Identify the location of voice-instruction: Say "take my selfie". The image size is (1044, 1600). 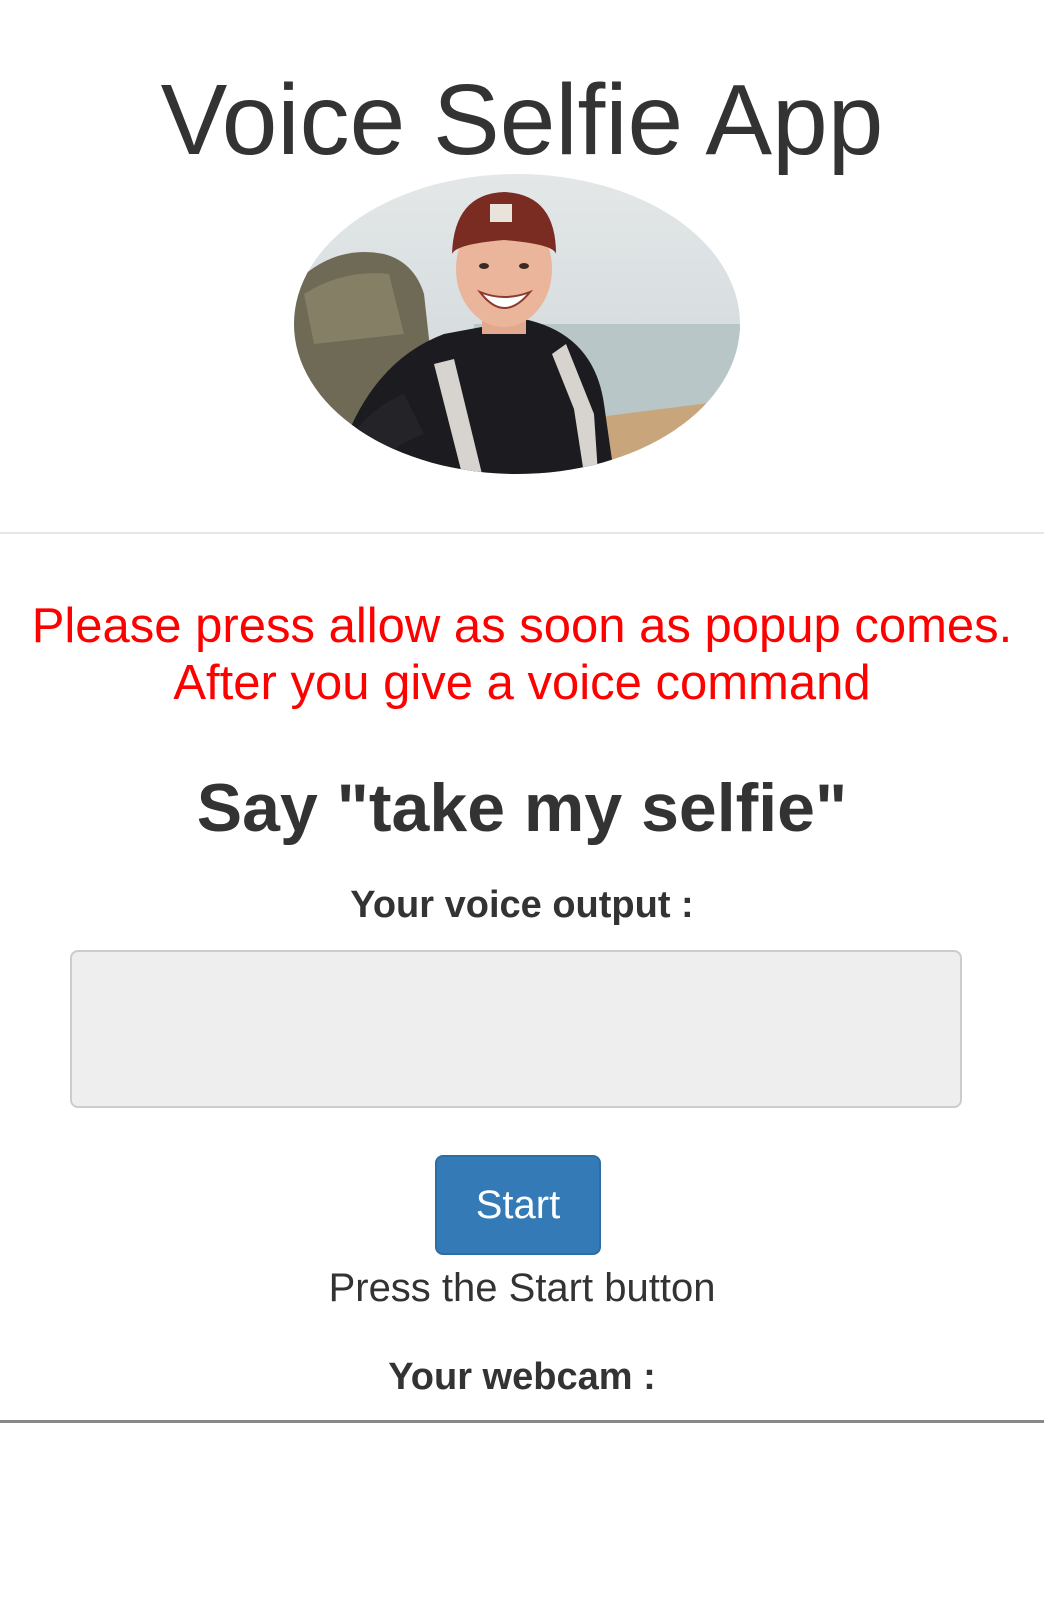
(522, 808).